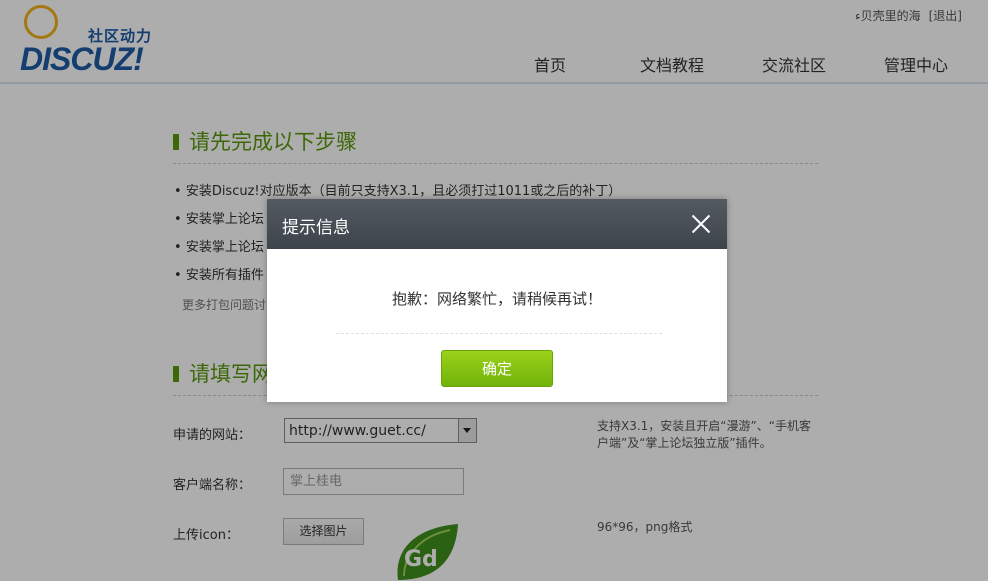 This screenshot has width=988, height=581. Describe the element at coordinates (499, 333) in the screenshot. I see `dialog-divider` at that location.